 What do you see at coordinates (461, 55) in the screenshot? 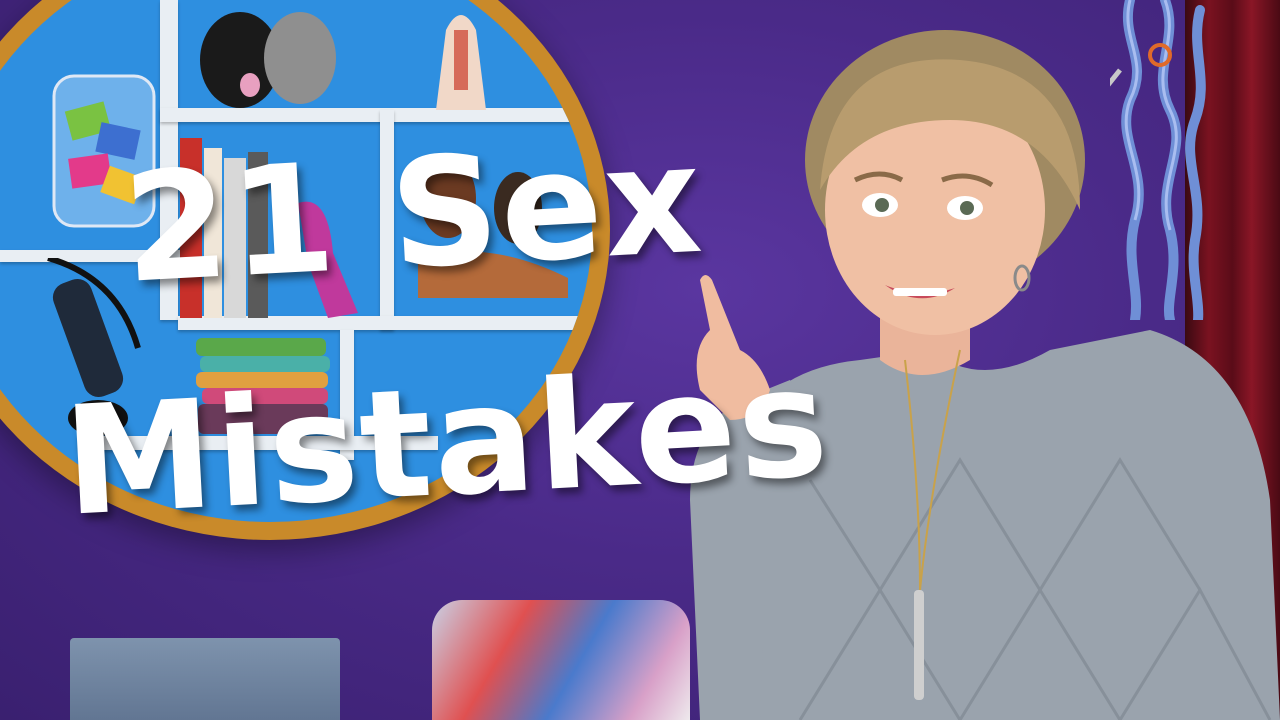
I see `anatomical-figurine` at bounding box center [461, 55].